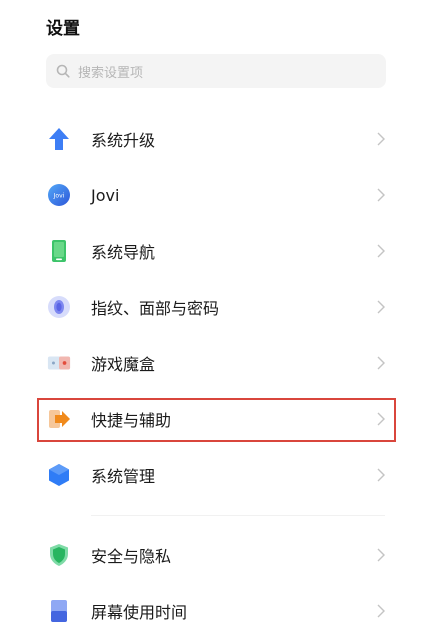  I want to click on system-hexagon-icon, so click(59, 475).